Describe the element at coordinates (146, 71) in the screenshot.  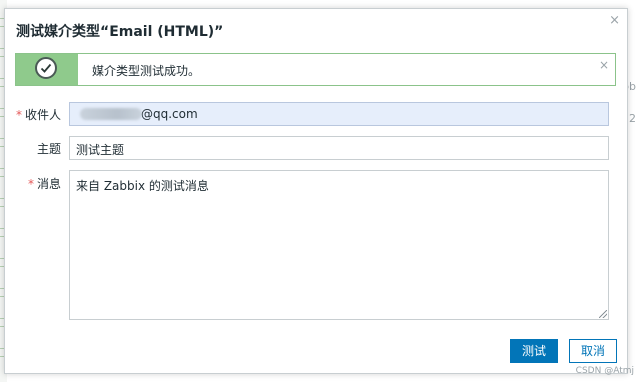
I see `success-message-text: 媒介类型测试成功。` at that location.